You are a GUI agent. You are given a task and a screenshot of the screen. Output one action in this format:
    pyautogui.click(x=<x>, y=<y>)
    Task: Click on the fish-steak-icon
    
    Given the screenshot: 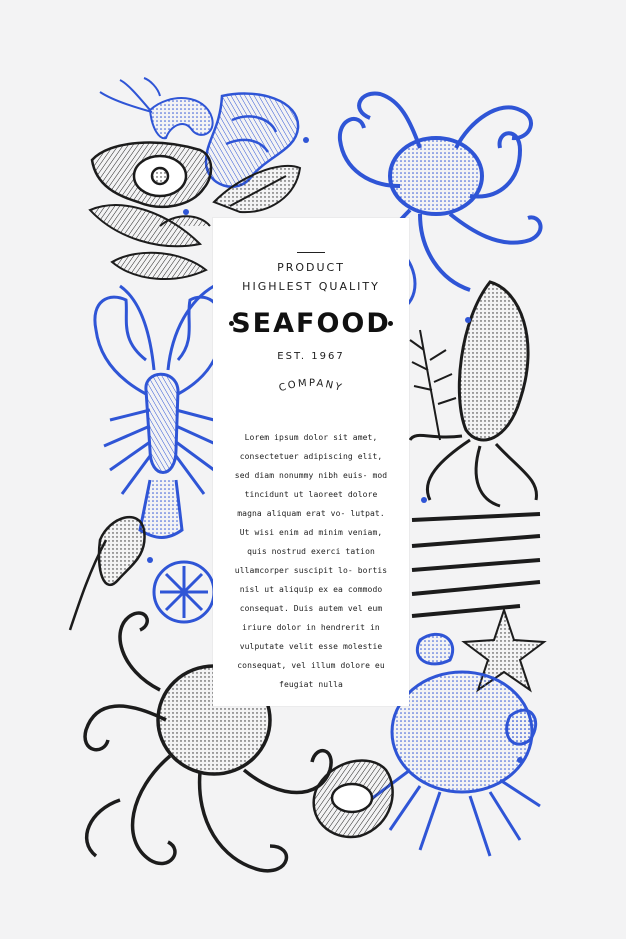 What is the action you would take?
    pyautogui.click(x=151, y=175)
    